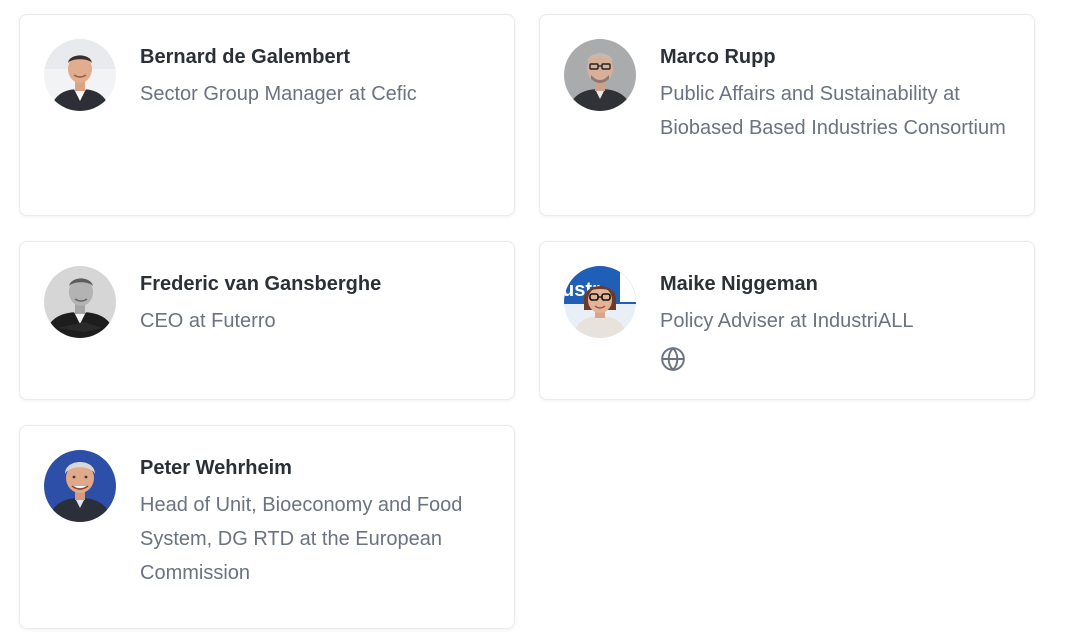  Describe the element at coordinates (216, 468) in the screenshot. I see `speaker-name: Peter Wehrheim` at that location.